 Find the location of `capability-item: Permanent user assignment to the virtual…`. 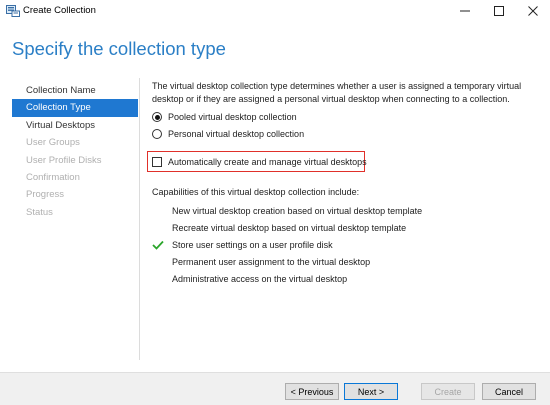

capability-item: Permanent user assignment to the virtual… is located at coordinates (261, 262).